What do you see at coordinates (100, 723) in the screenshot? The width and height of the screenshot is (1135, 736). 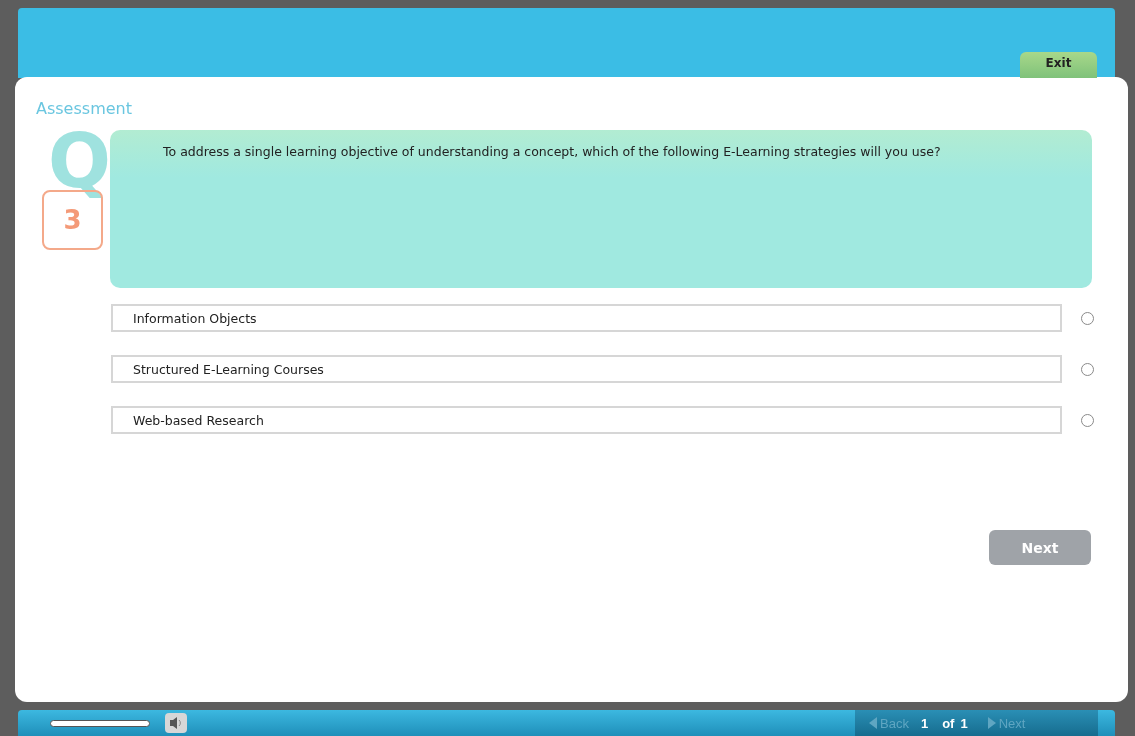 I see `progress-track` at bounding box center [100, 723].